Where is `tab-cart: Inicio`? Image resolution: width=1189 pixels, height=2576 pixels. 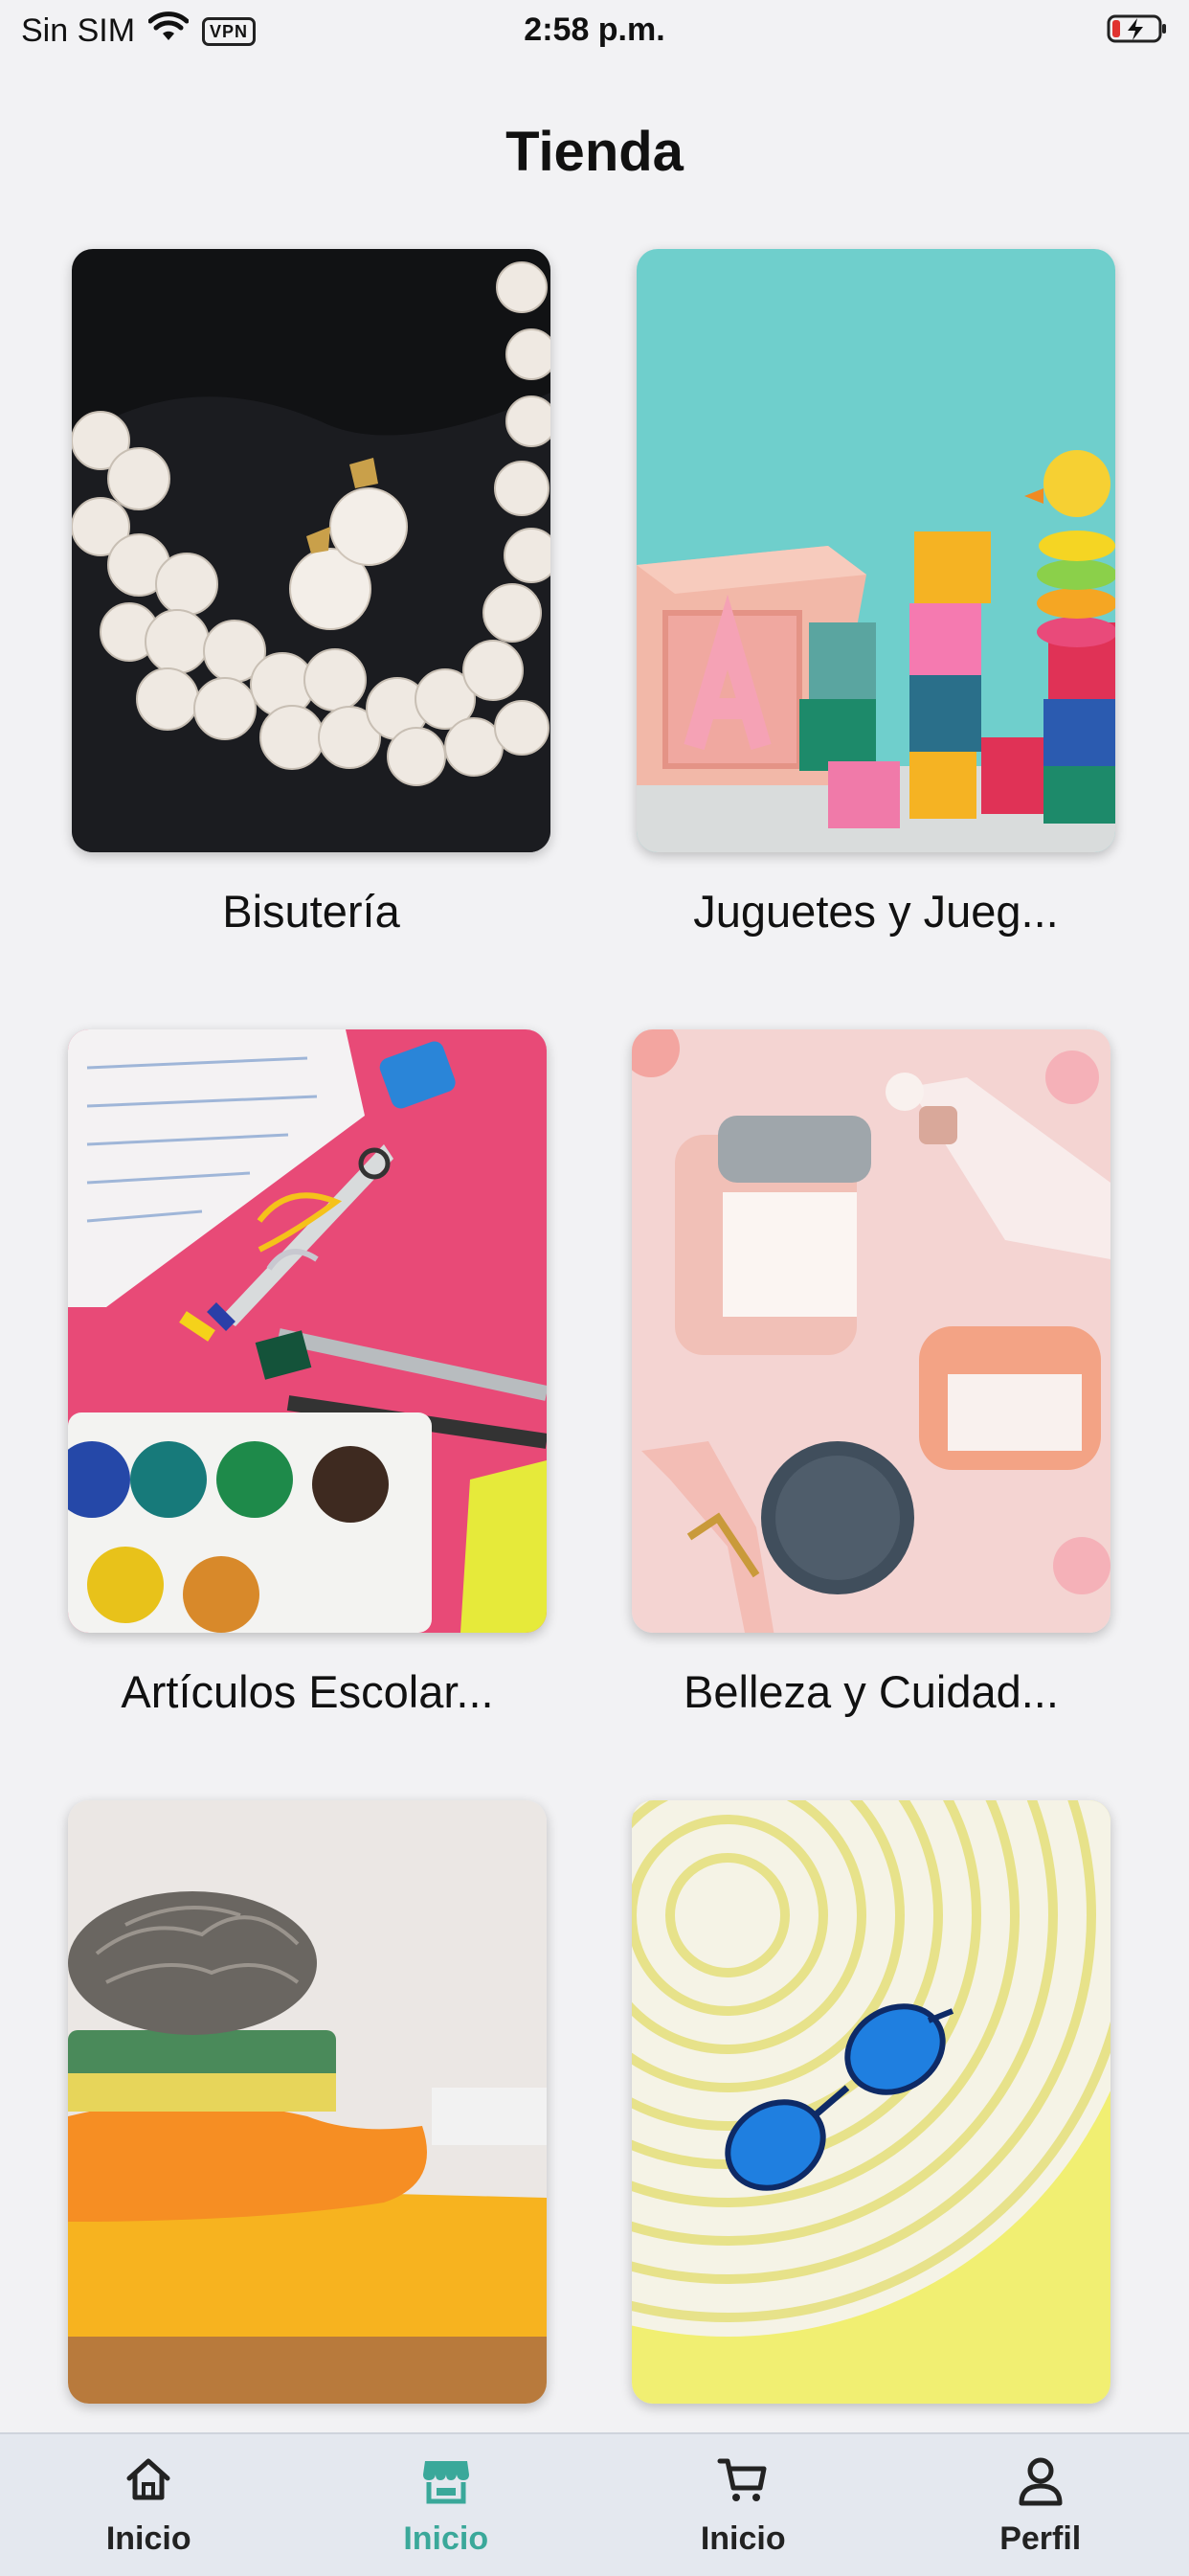 tab-cart: Inicio is located at coordinates (743, 2505).